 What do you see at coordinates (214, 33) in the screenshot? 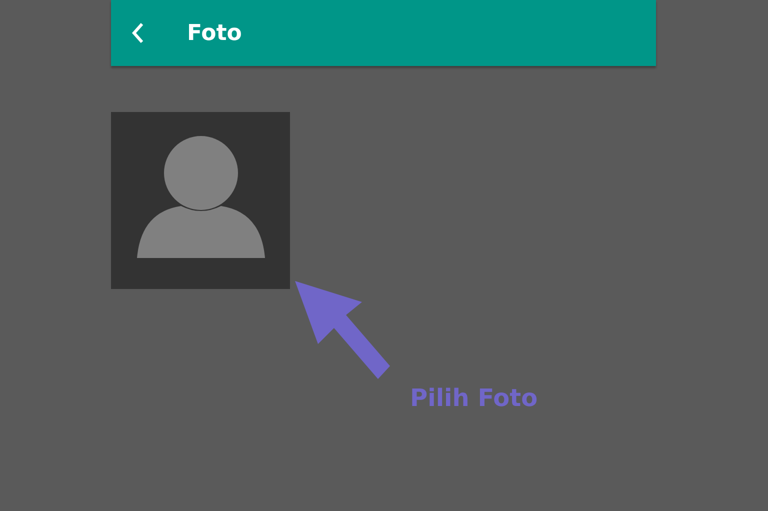
I see `screen-title: Foto` at bounding box center [214, 33].